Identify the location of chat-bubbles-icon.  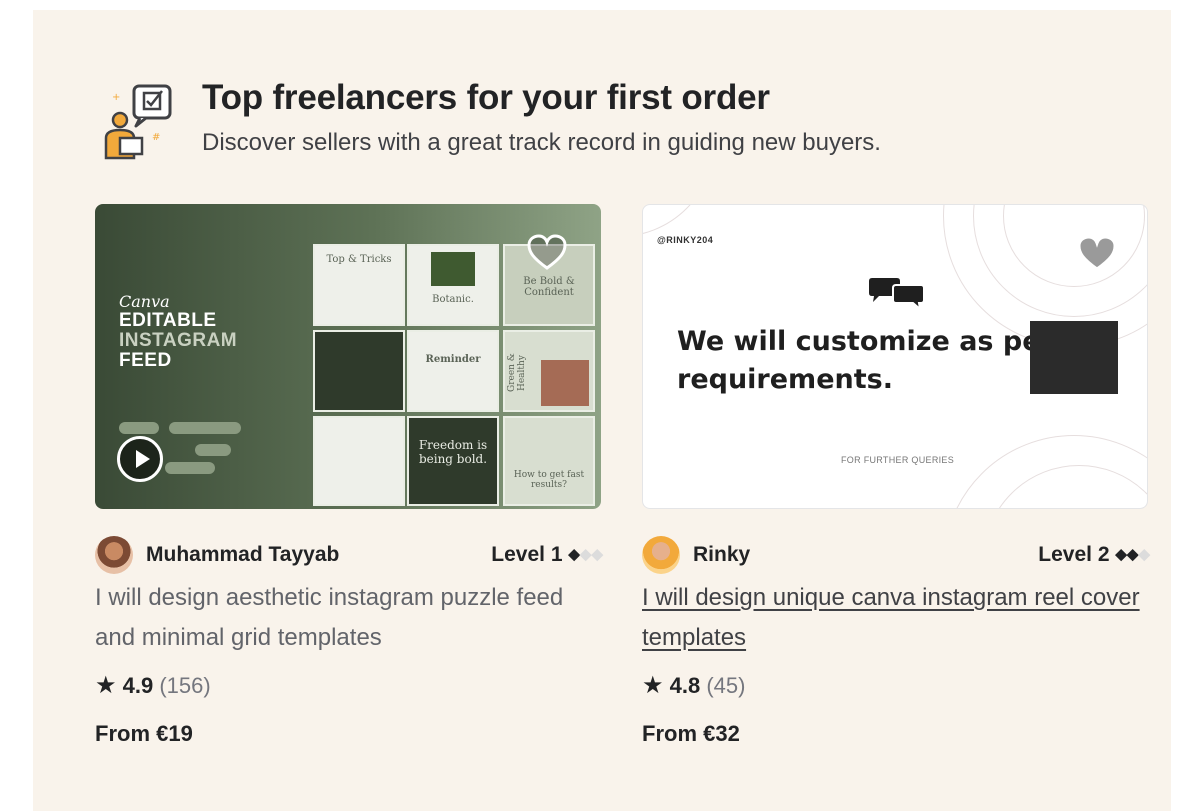
(897, 295).